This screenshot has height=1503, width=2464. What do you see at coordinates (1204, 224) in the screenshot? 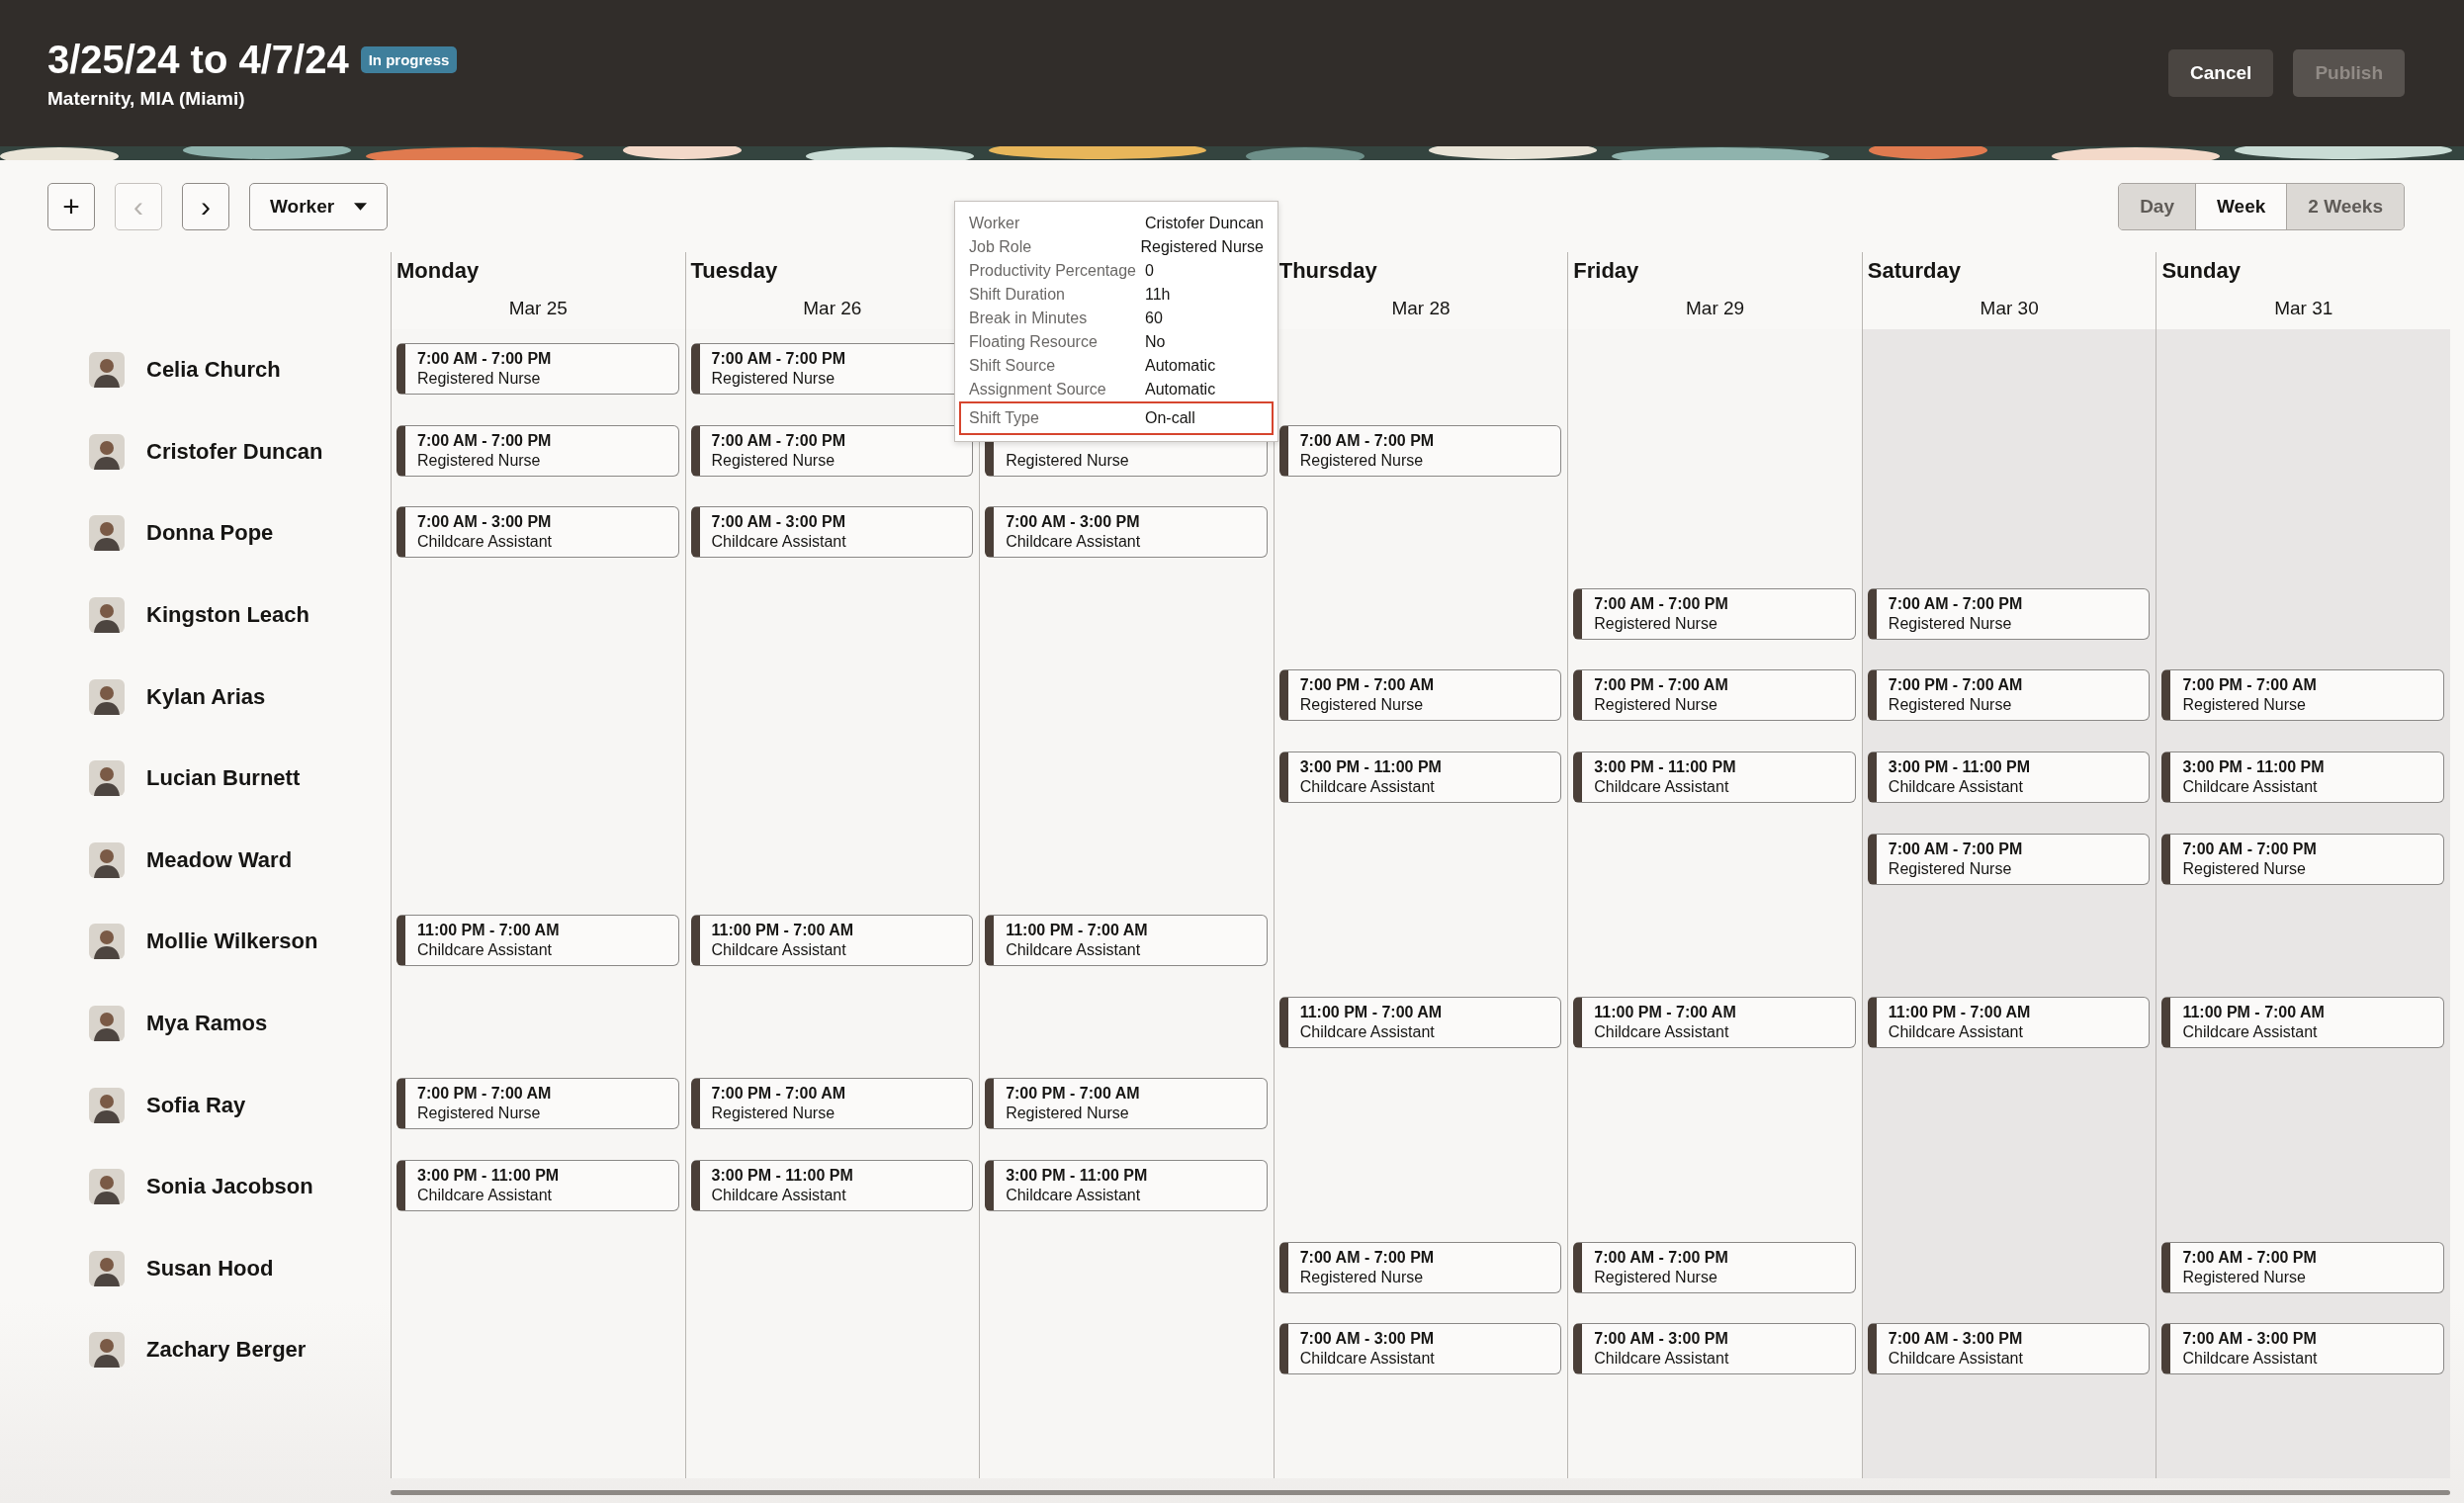
I see `detail-value: Cristofer Duncan` at bounding box center [1204, 224].